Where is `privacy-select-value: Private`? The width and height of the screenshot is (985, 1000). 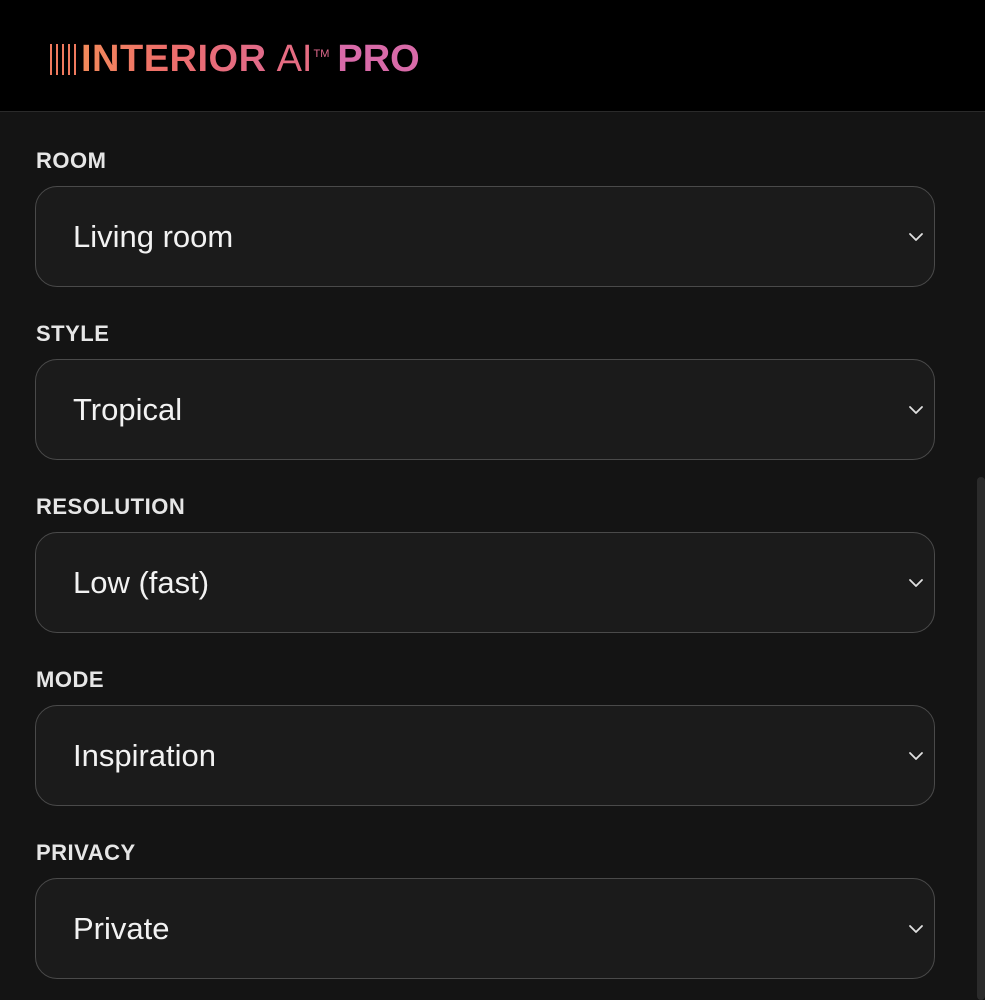 privacy-select-value: Private is located at coordinates (121, 928).